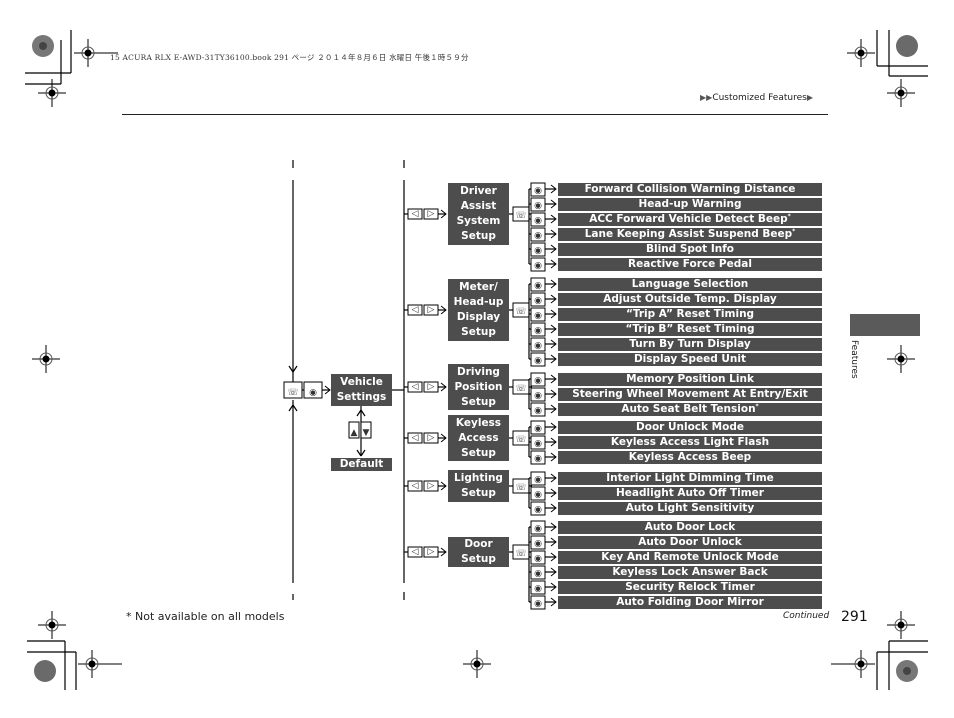 The height and width of the screenshot is (718, 954). I want to click on setting-item-label: Security Relock Timer, so click(690, 587).